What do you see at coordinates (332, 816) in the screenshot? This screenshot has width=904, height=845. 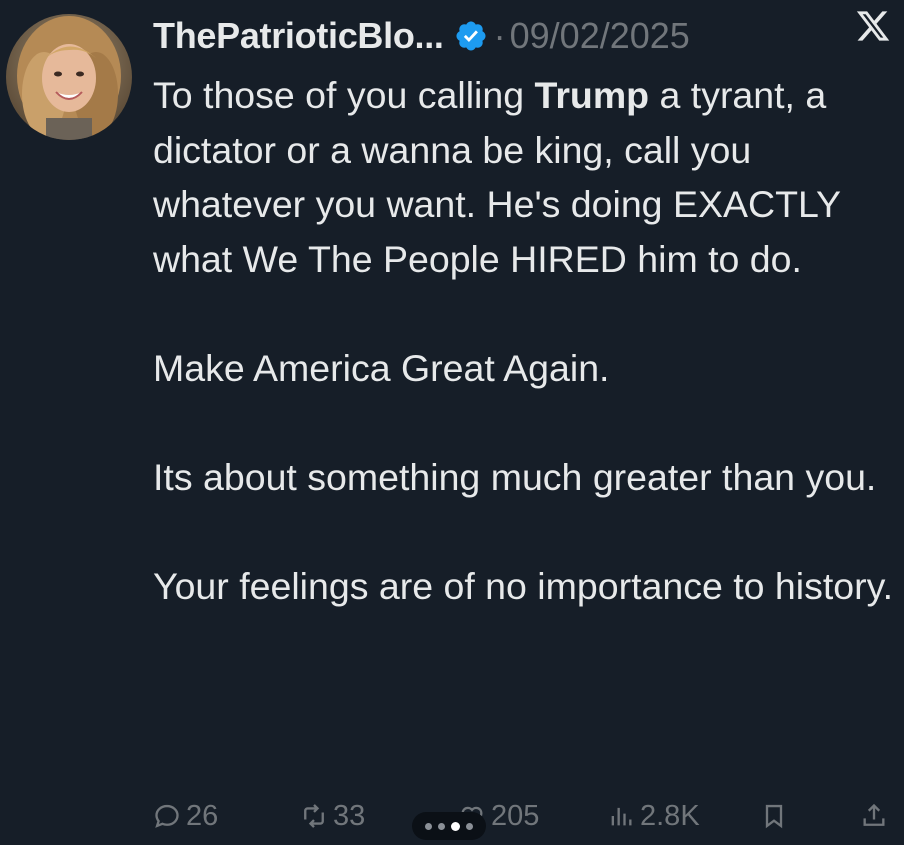 I see `repost-button: 33` at bounding box center [332, 816].